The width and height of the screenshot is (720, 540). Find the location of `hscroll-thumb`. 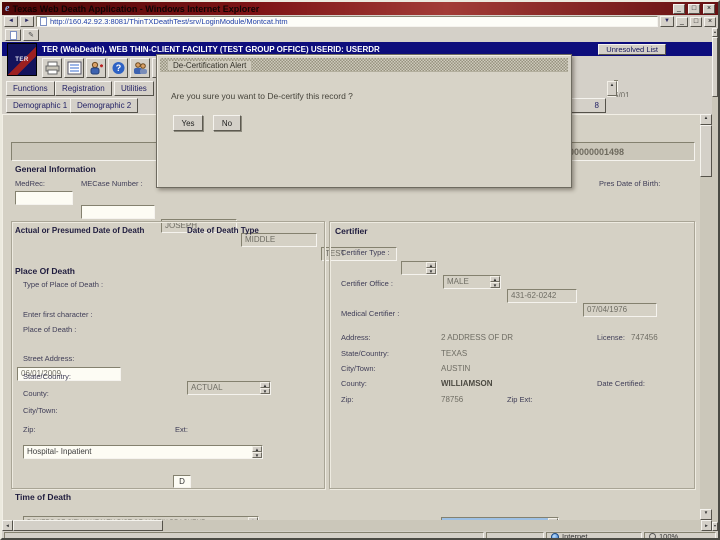

hscroll-thumb is located at coordinates (88, 525).